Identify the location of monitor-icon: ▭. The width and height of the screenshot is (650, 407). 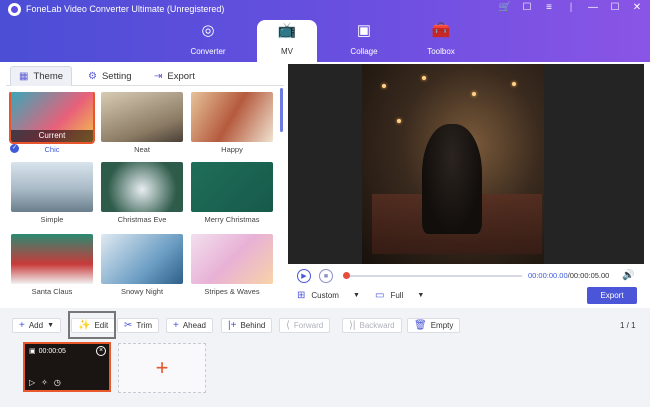
(380, 295).